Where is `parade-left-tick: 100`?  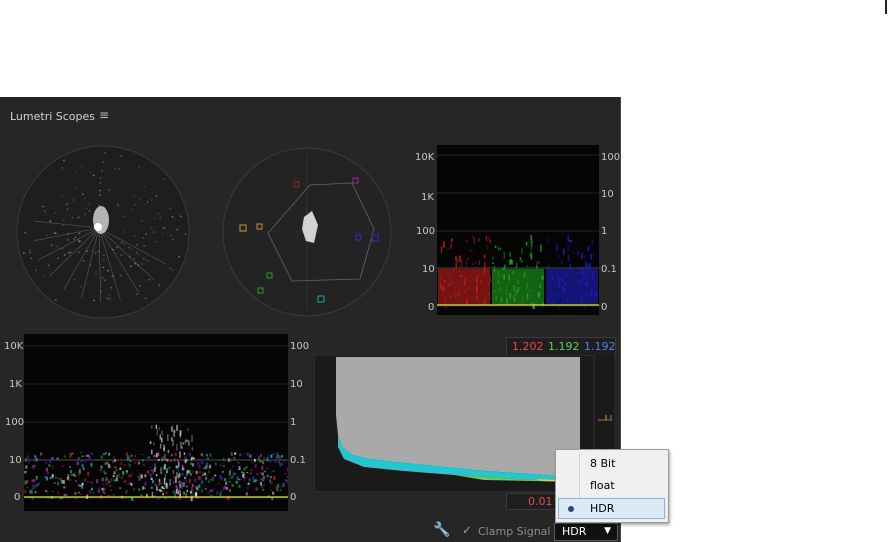 parade-left-tick: 100 is located at coordinates (426, 231).